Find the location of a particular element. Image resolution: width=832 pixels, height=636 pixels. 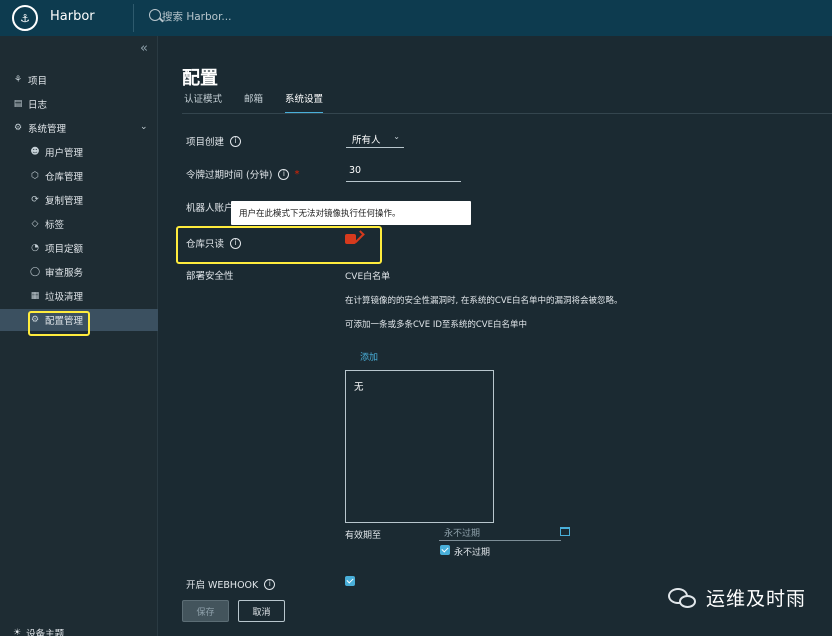

sidebar-item-projects: ⚘ 项目 is located at coordinates (79, 80).